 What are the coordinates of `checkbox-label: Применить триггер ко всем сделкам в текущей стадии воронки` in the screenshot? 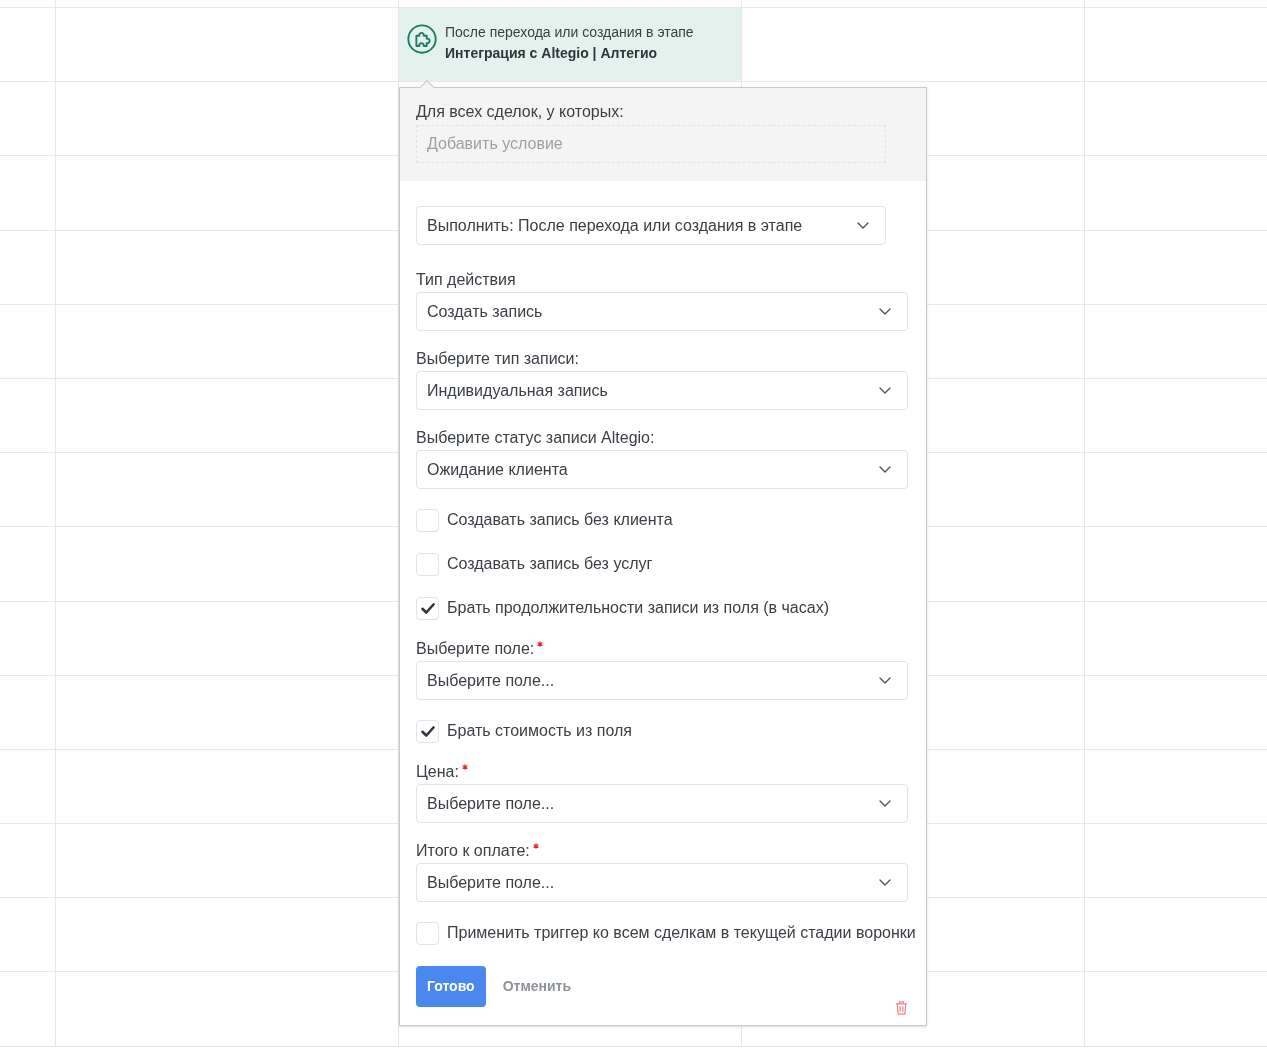 It's located at (681, 933).